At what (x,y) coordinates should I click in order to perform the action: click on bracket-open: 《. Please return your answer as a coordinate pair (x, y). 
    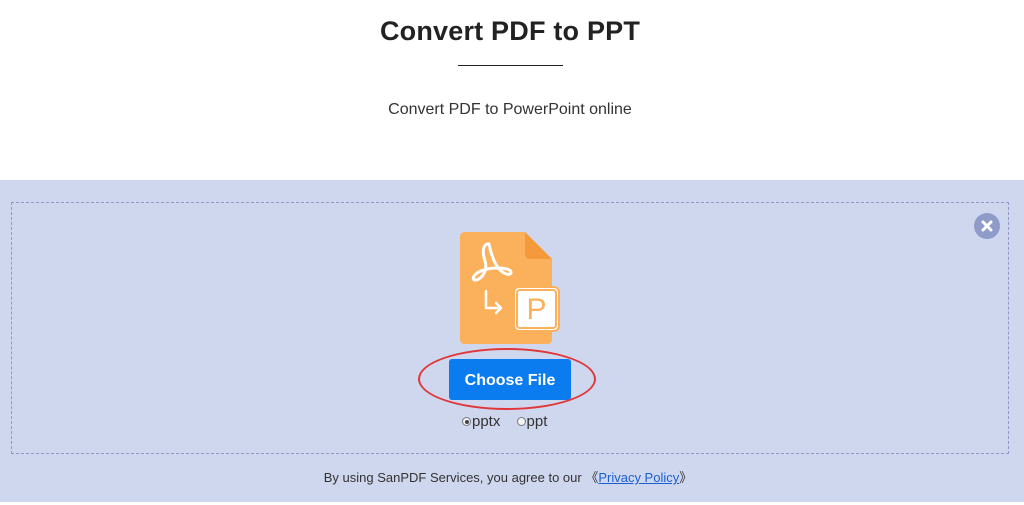
    Looking at the image, I should click on (592, 477).